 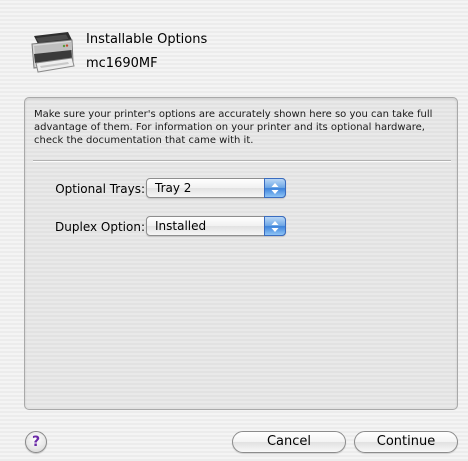 I want to click on duplex-option-label: Duplex Option:, so click(x=100, y=227).